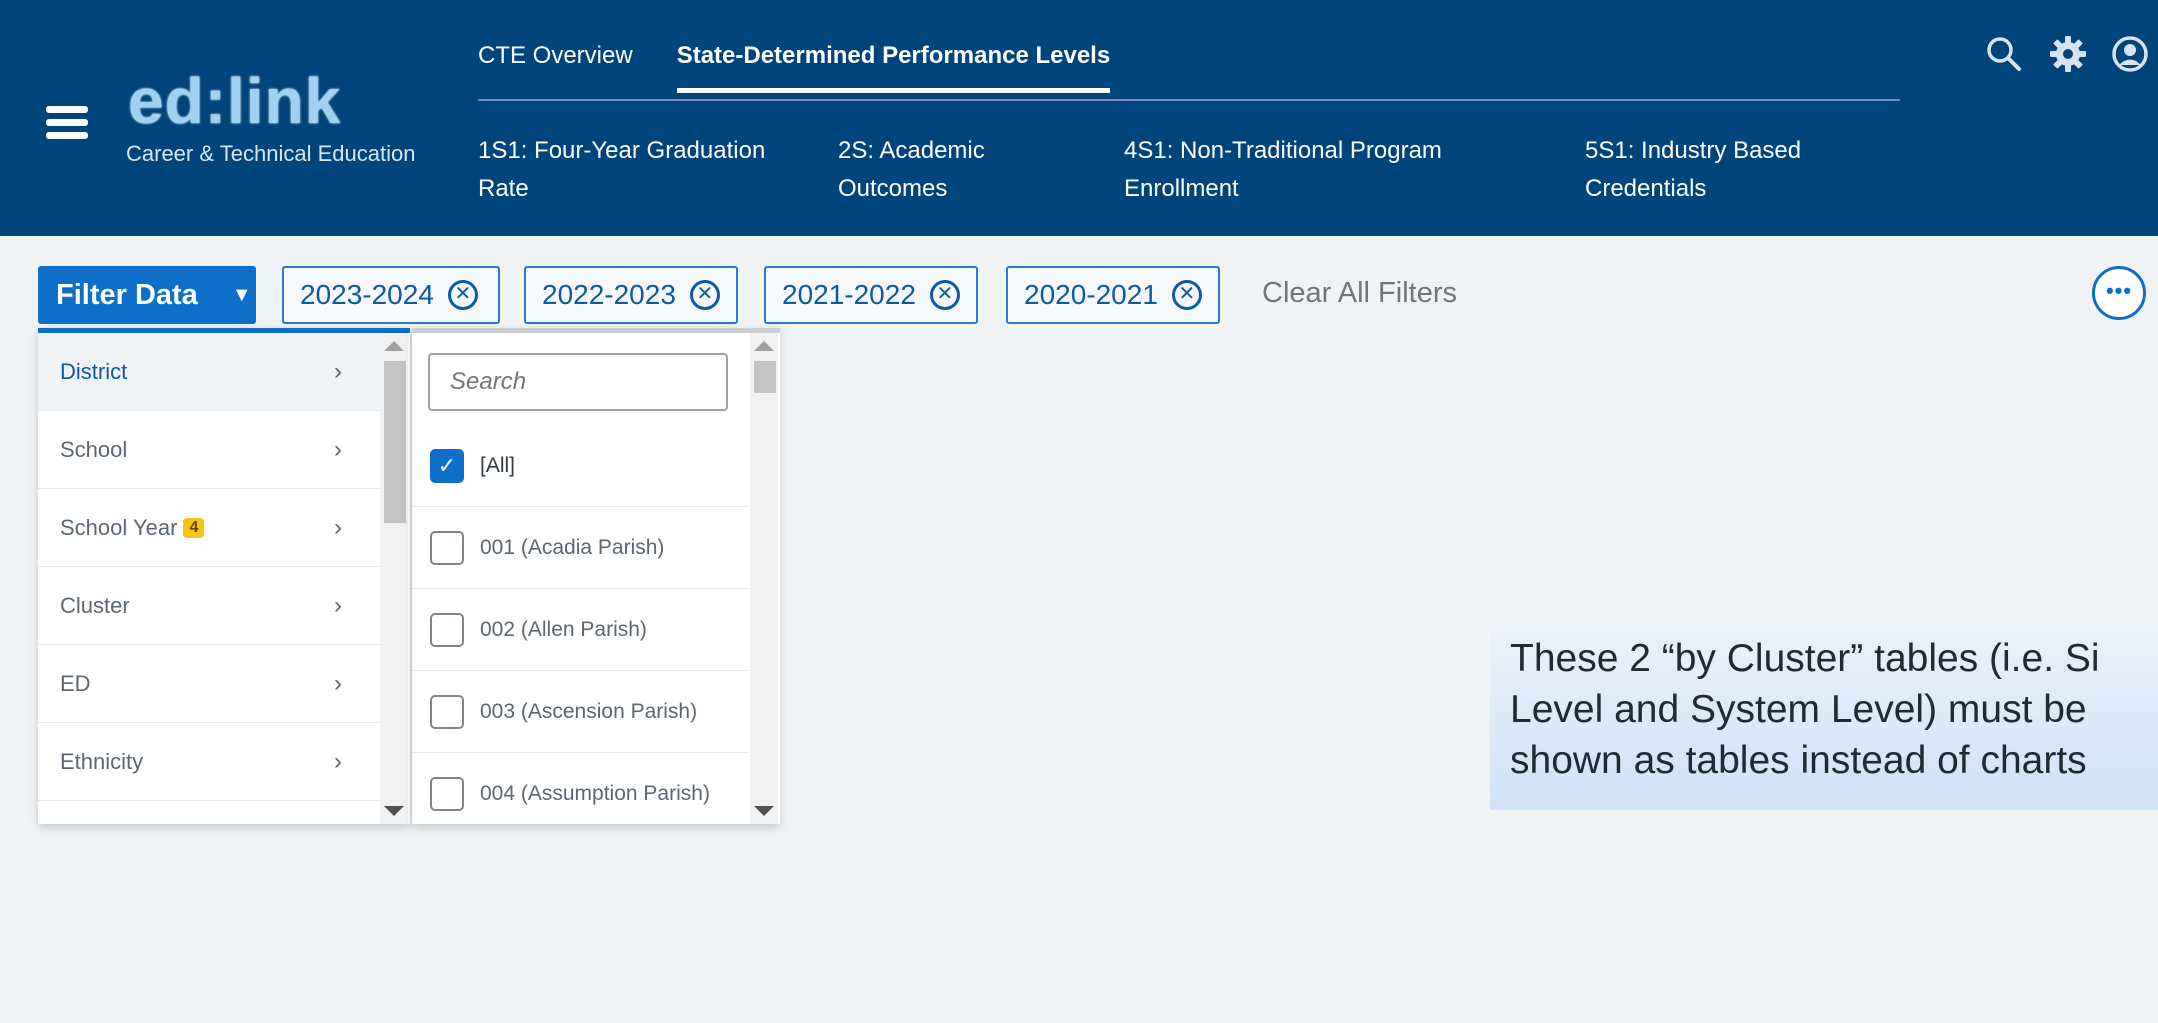 The width and height of the screenshot is (2158, 1023). Describe the element at coordinates (563, 629) in the screenshot. I see `option-label: 002 (Allen Parish)` at that location.